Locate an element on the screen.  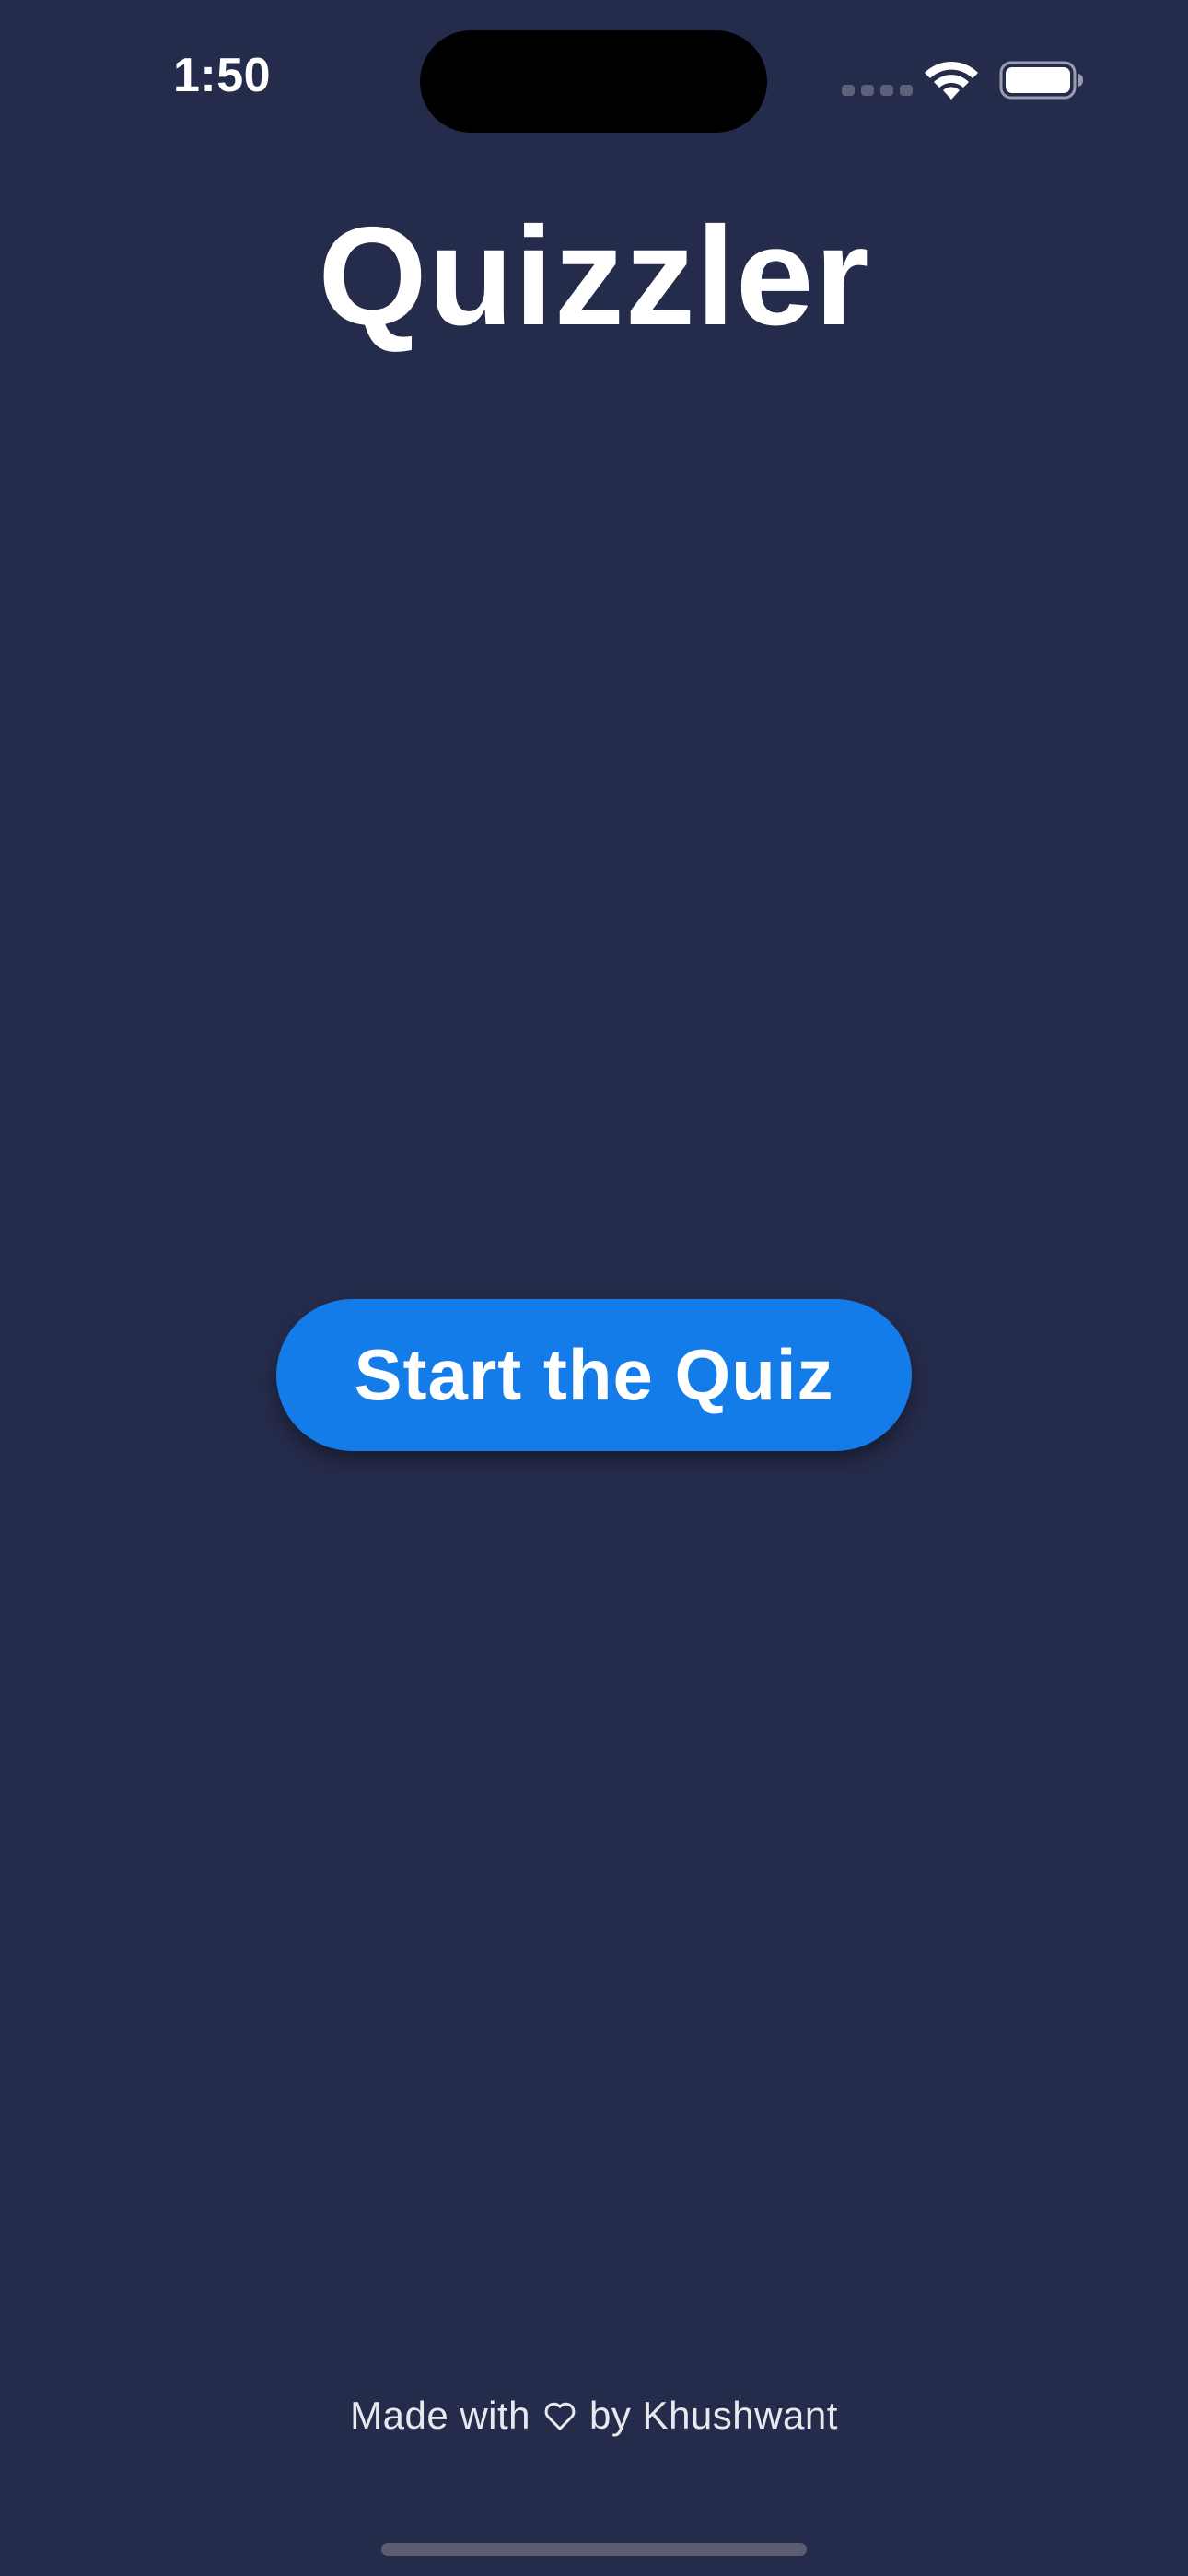
battery-icon is located at coordinates (1041, 80).